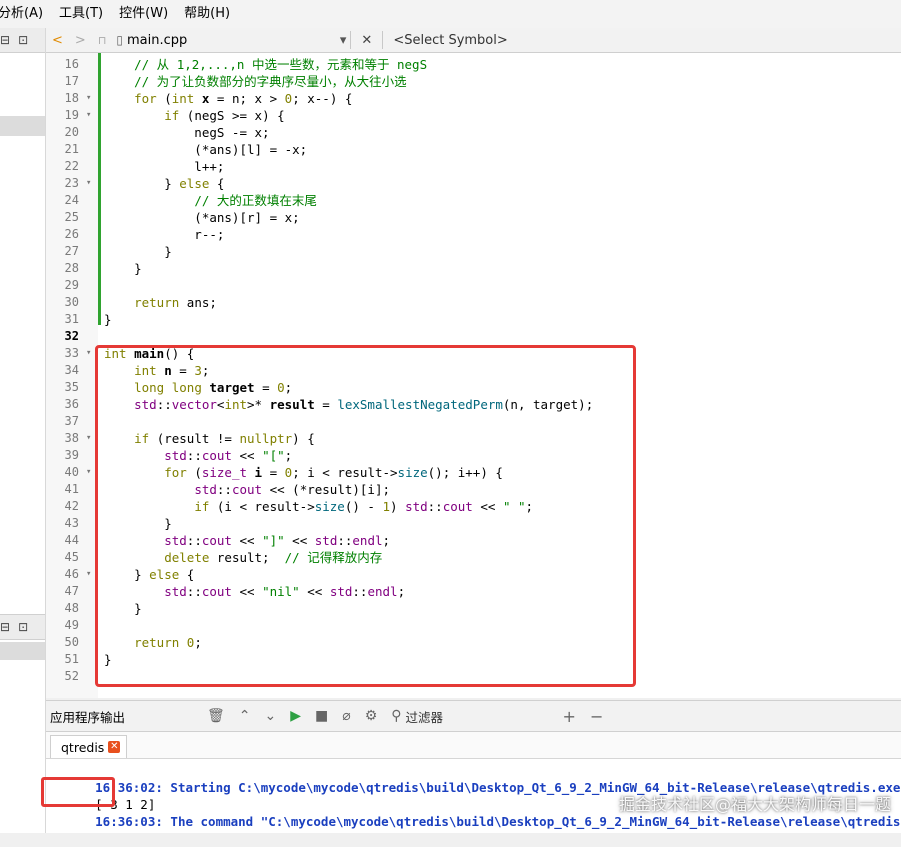 This screenshot has width=901, height=847. Describe the element at coordinates (473, 557) in the screenshot. I see `code-line: 45 delete result; // 记得释放内存` at that location.